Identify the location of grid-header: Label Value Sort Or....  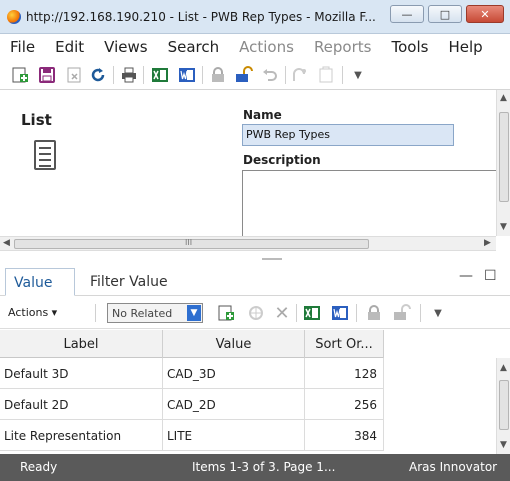
(192, 344).